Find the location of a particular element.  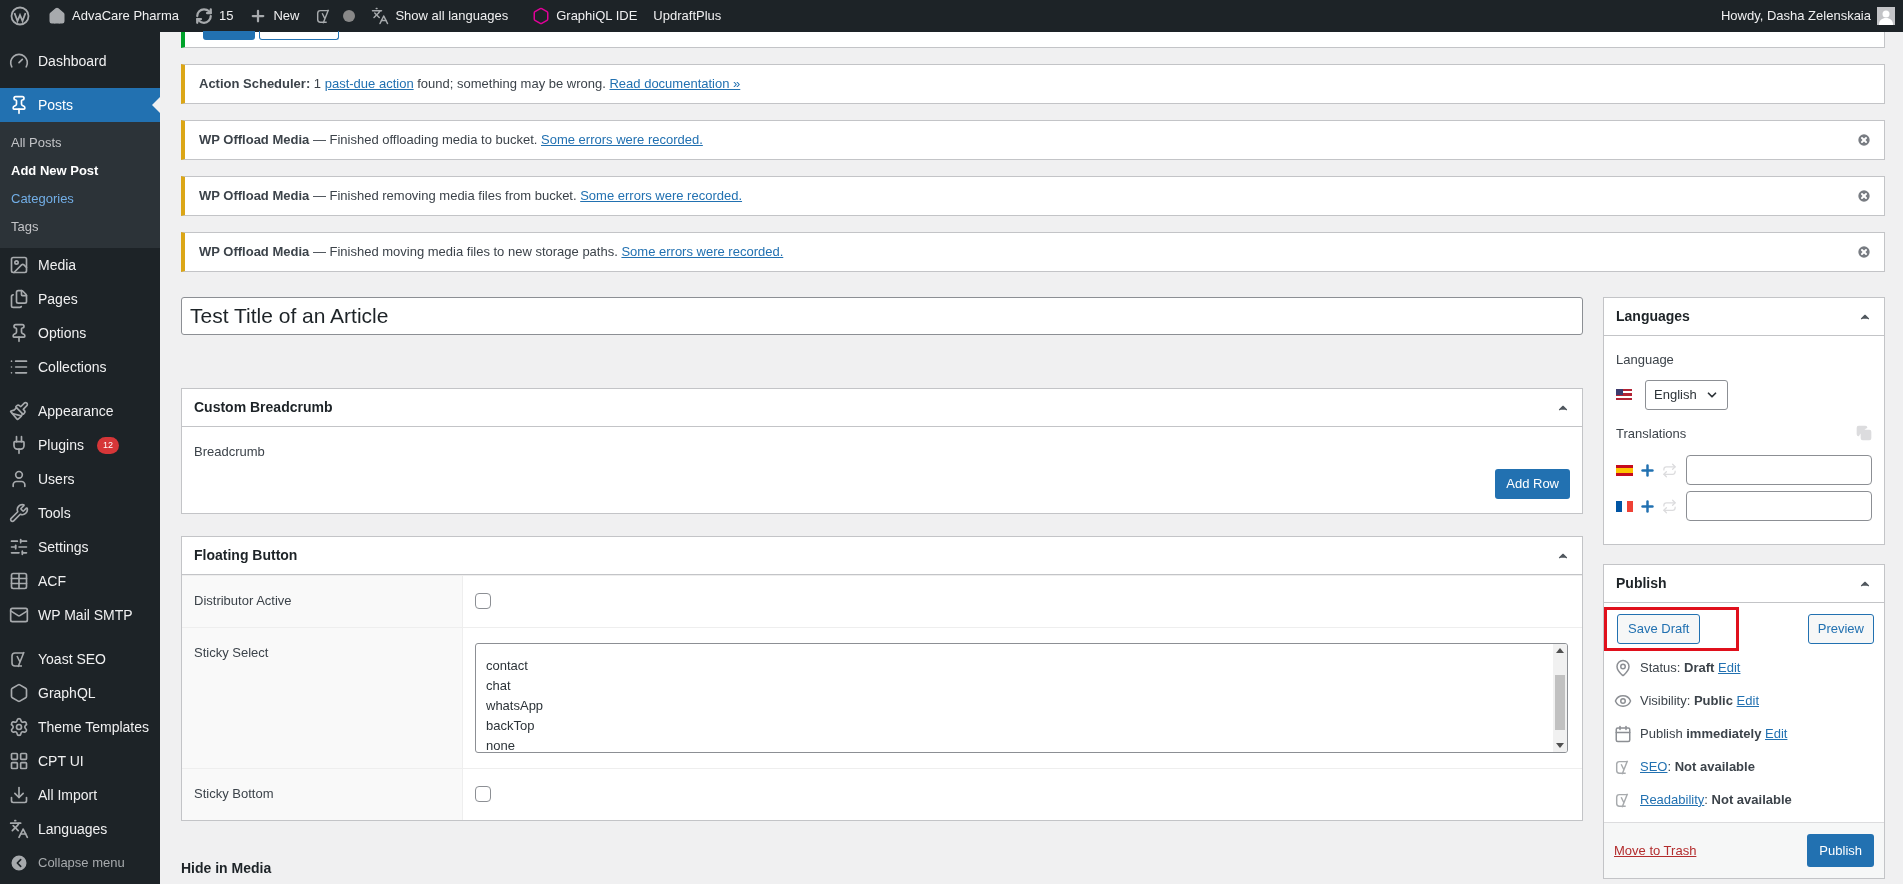

save-draft-button: Save Draft is located at coordinates (1659, 629).